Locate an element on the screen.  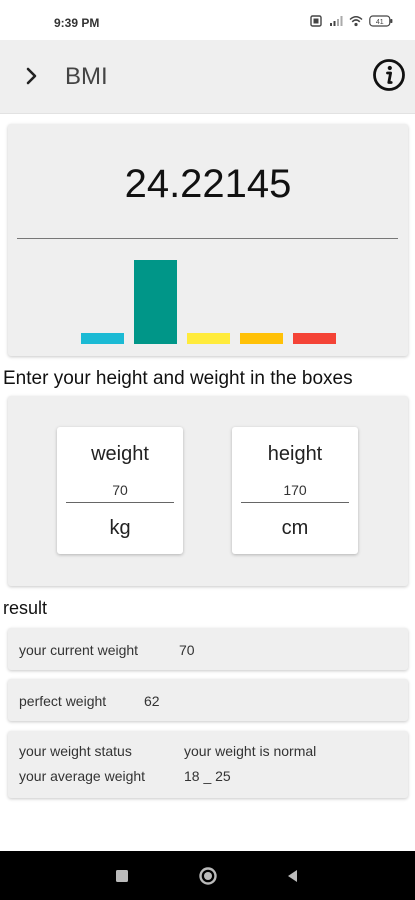
info-icon is located at coordinates (389, 75).